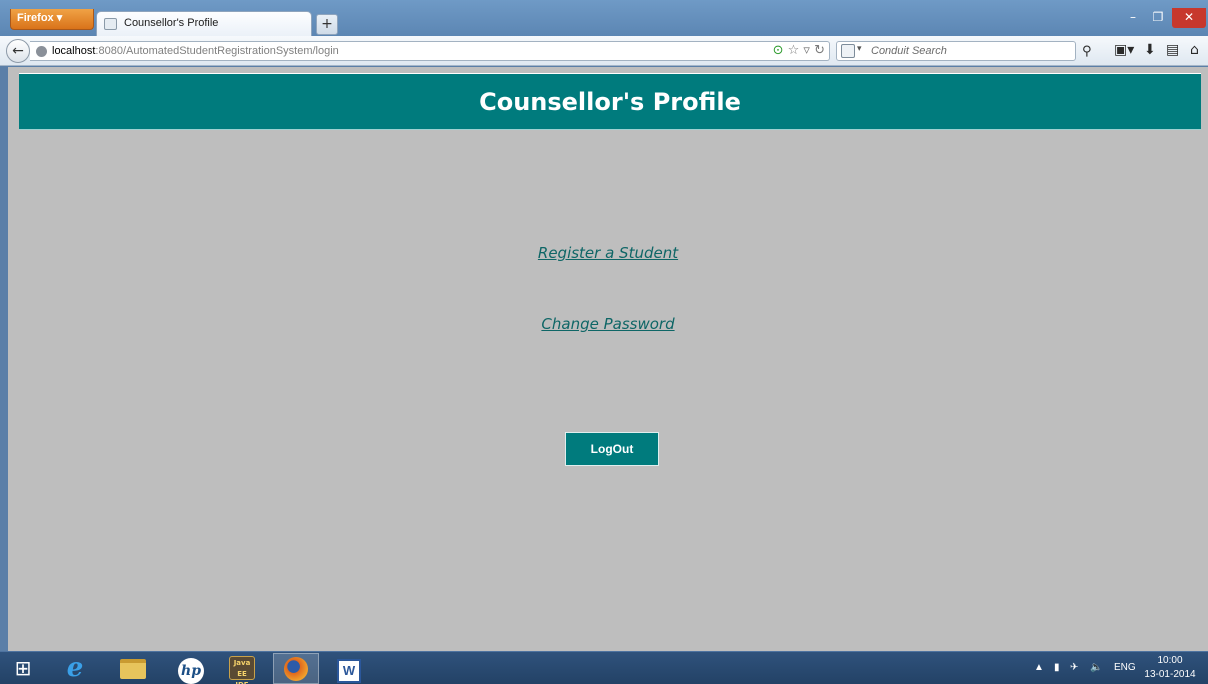  I want to click on folder-icon, so click(133, 669).